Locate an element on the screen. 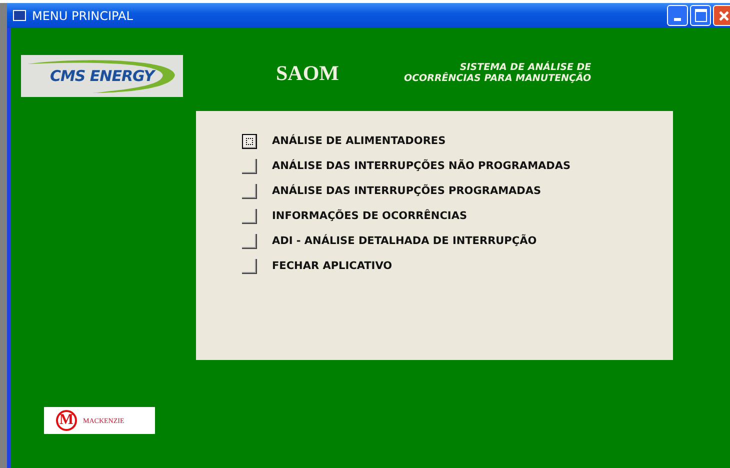  menu-label: FECHAR APLICATIVO is located at coordinates (332, 266).